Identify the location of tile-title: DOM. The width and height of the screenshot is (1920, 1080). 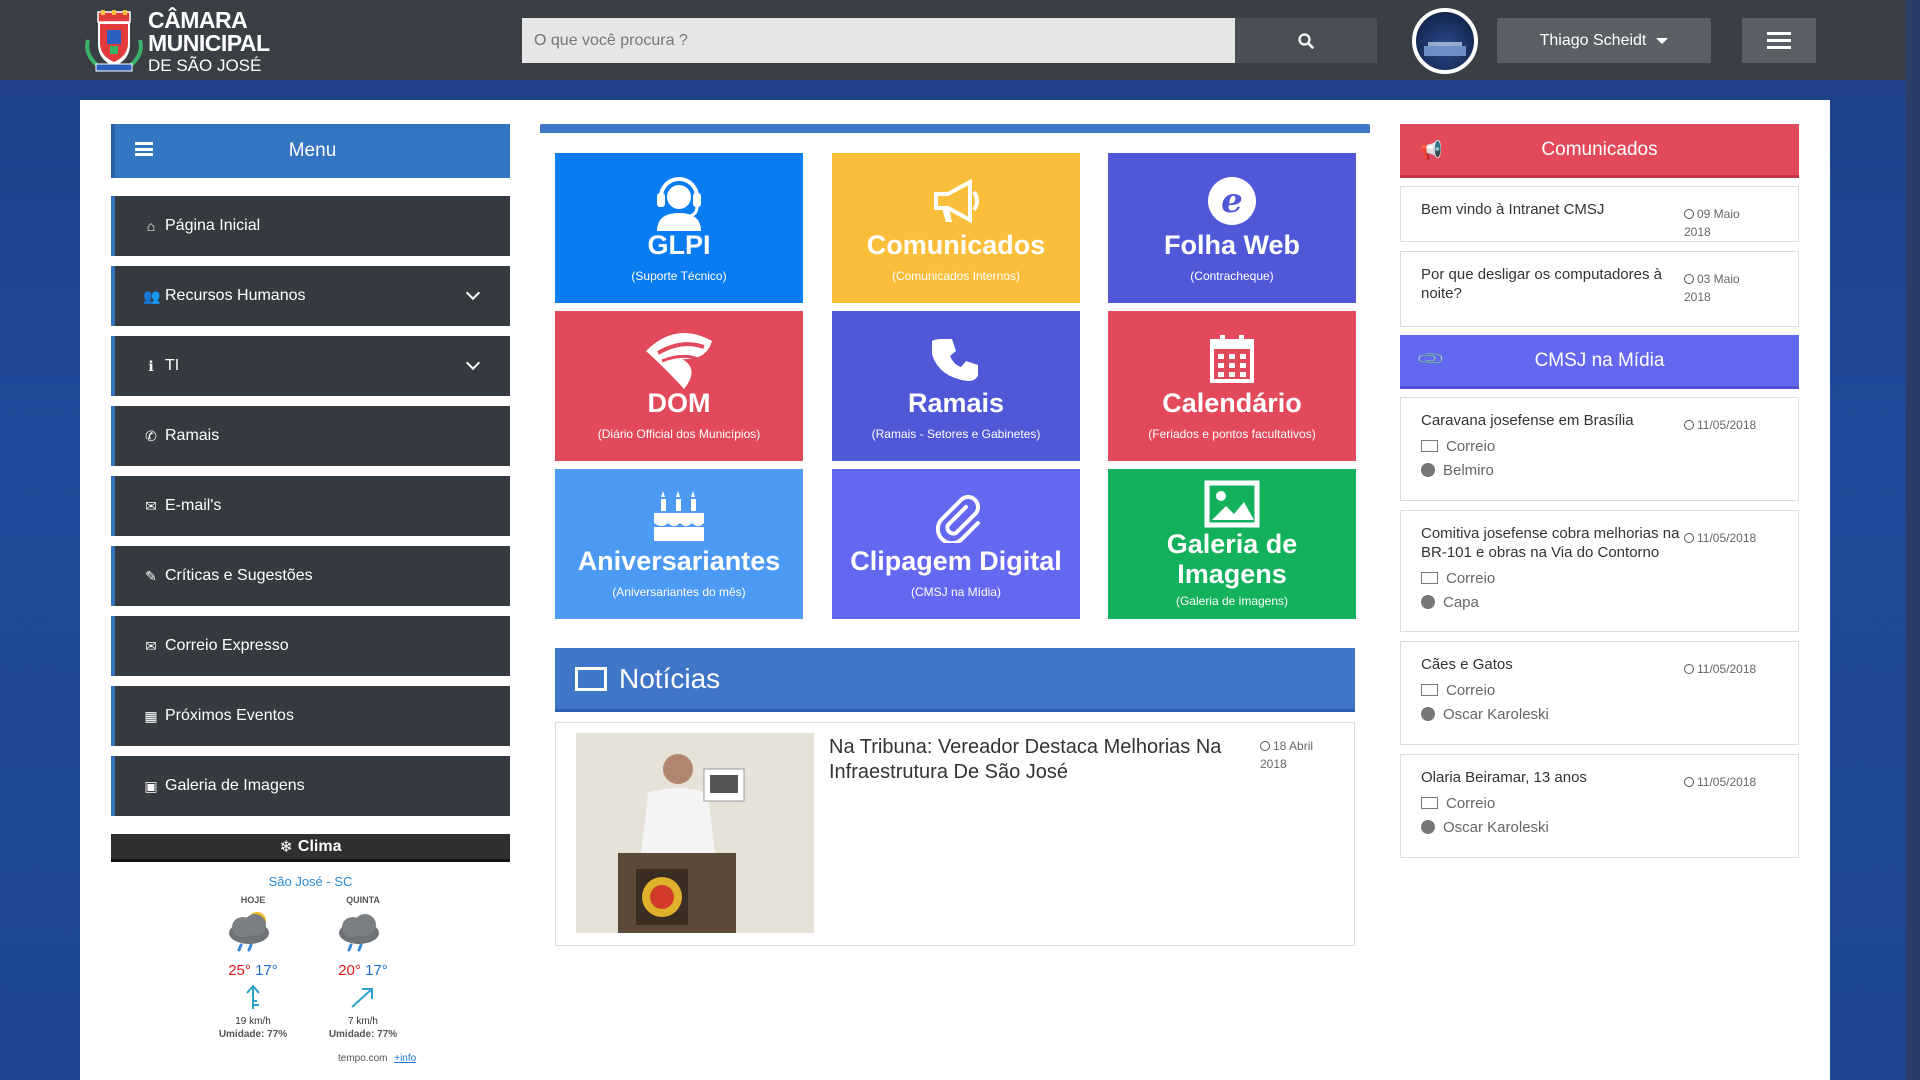
(679, 403).